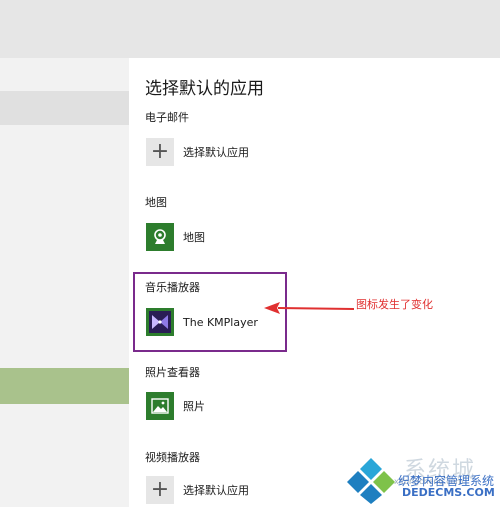  I want to click on maps-app-label: 地图, so click(194, 237).